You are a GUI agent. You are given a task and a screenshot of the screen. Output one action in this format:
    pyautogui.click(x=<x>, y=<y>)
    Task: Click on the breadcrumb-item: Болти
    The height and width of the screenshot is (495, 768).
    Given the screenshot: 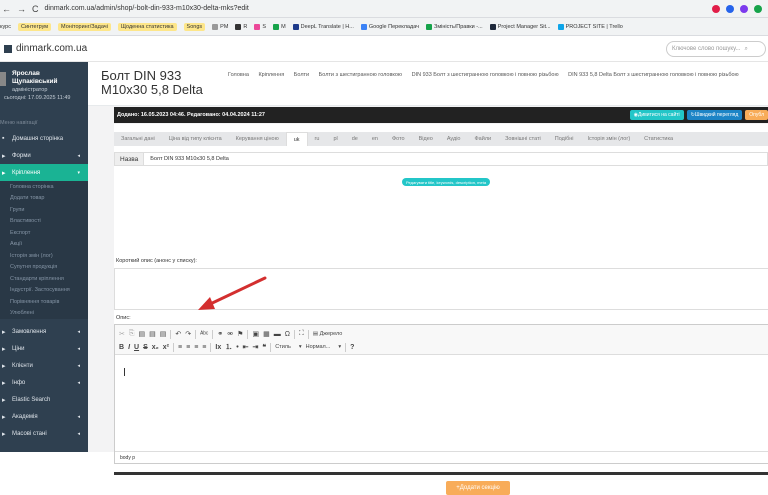 What is the action you would take?
    pyautogui.click(x=301, y=75)
    